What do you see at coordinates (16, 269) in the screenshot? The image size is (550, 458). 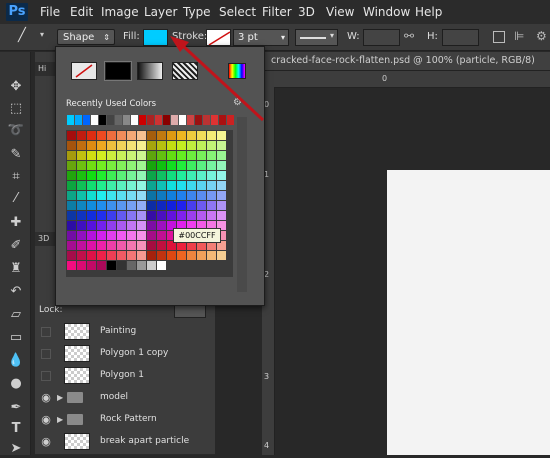 I see `clone-stamp-icon: ♜` at bounding box center [16, 269].